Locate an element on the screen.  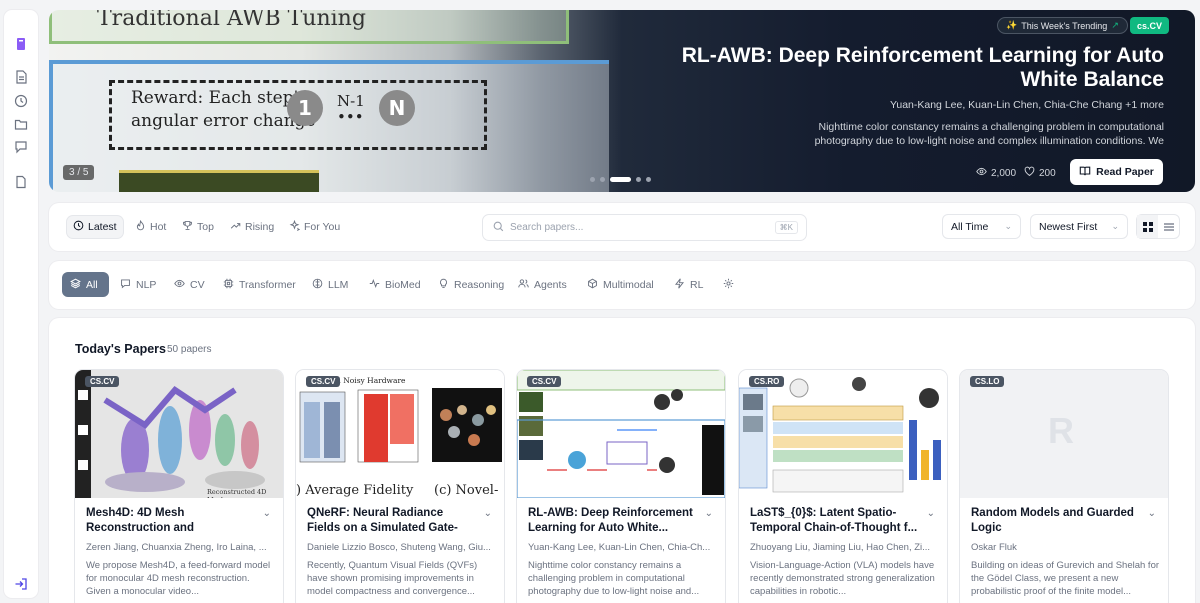
figure-circle-n: N is located at coordinates (397, 108).